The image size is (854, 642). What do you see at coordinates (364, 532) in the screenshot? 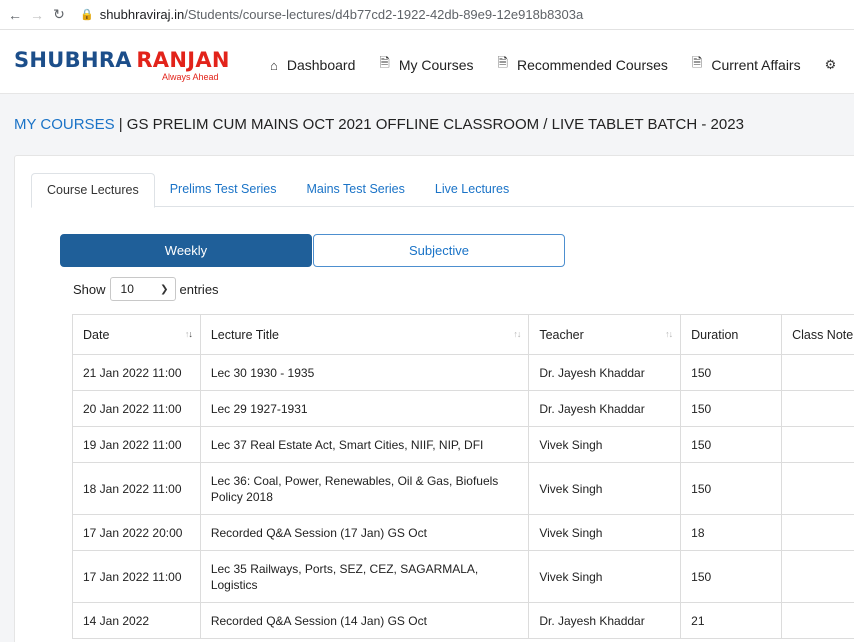
I see `cell-lecture-title: Recorded Q&A Session (17 Jan) GS Oct` at bounding box center [364, 532].